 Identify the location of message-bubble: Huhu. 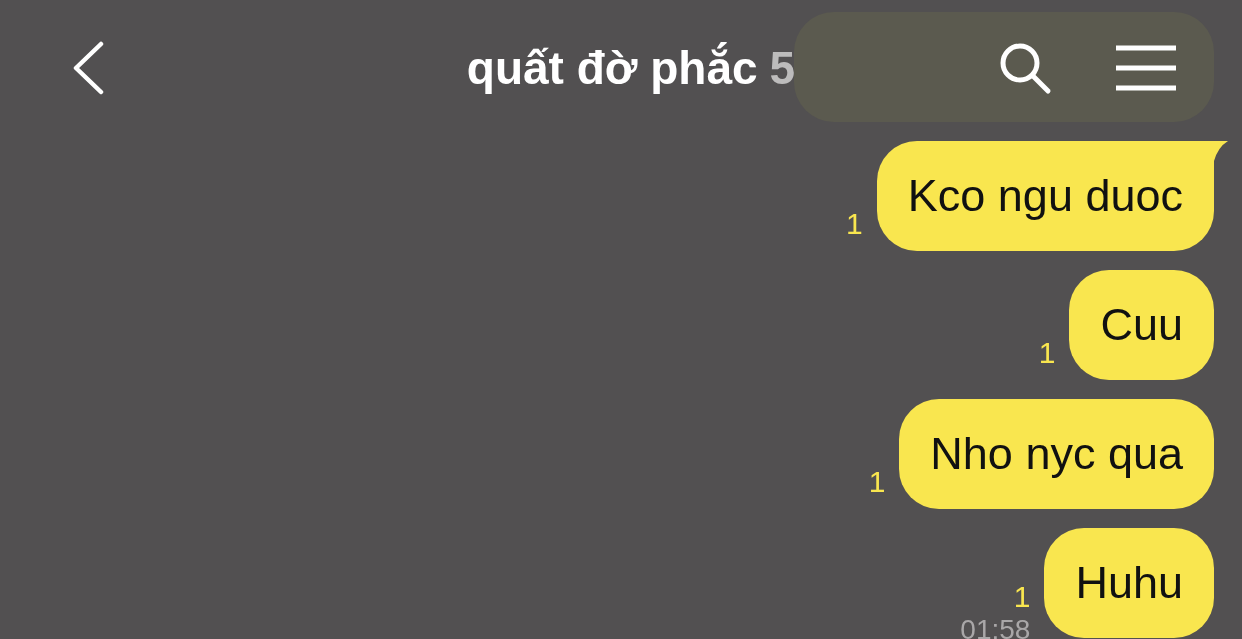
(1129, 583).